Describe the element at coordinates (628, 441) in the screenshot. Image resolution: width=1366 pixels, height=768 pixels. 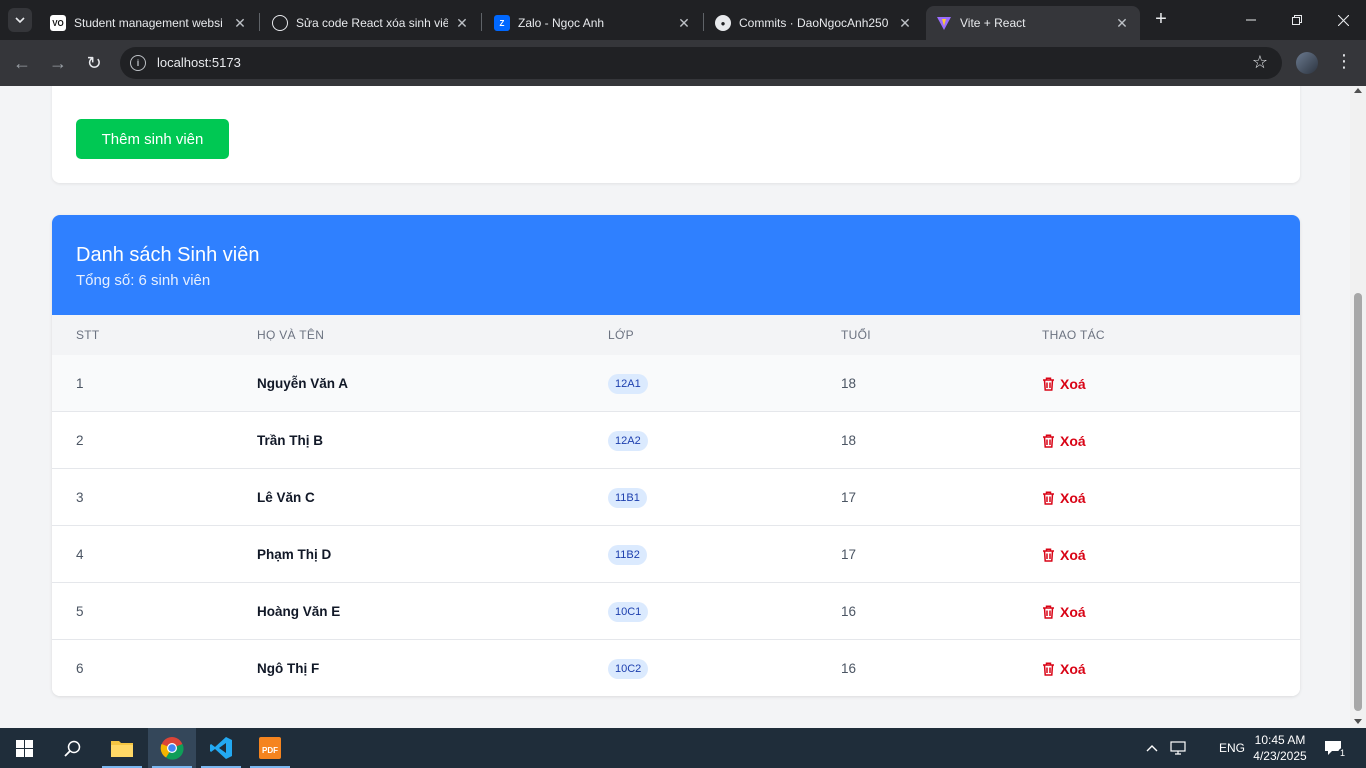
I see `class-badge: 12A2` at that location.